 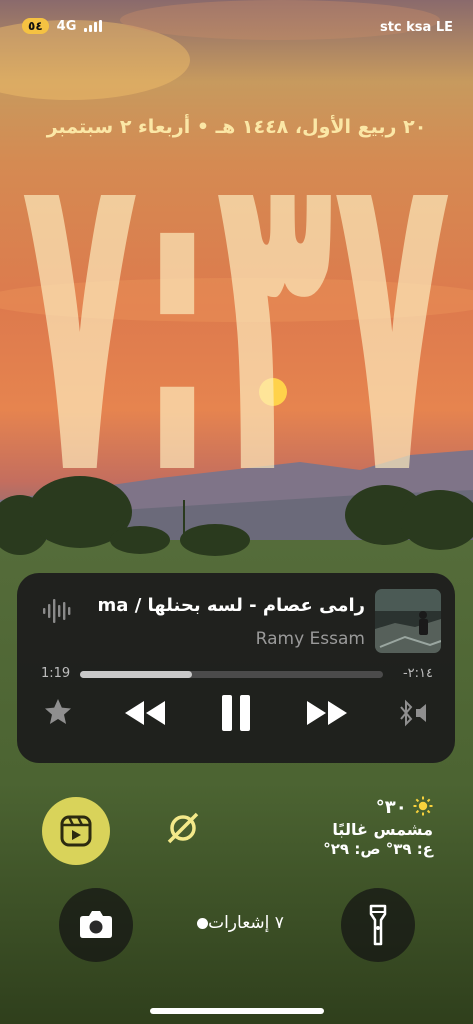 I want to click on weather-range: ع: ٣٩° ص: ٢٩°, so click(x=378, y=849).